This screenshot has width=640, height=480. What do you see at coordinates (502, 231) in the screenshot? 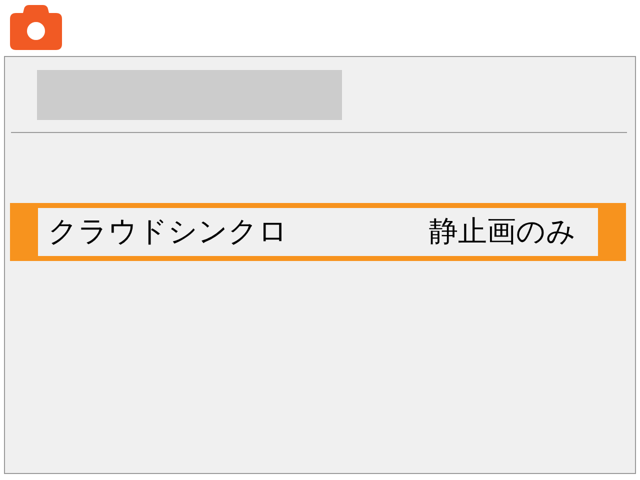
I see `item-value: 静止画のみ` at bounding box center [502, 231].